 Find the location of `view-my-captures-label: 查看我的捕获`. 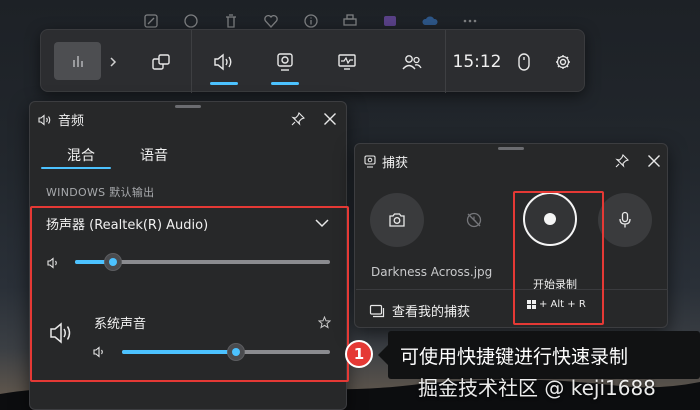

view-my-captures-label: 查看我的捕获 is located at coordinates (431, 312).